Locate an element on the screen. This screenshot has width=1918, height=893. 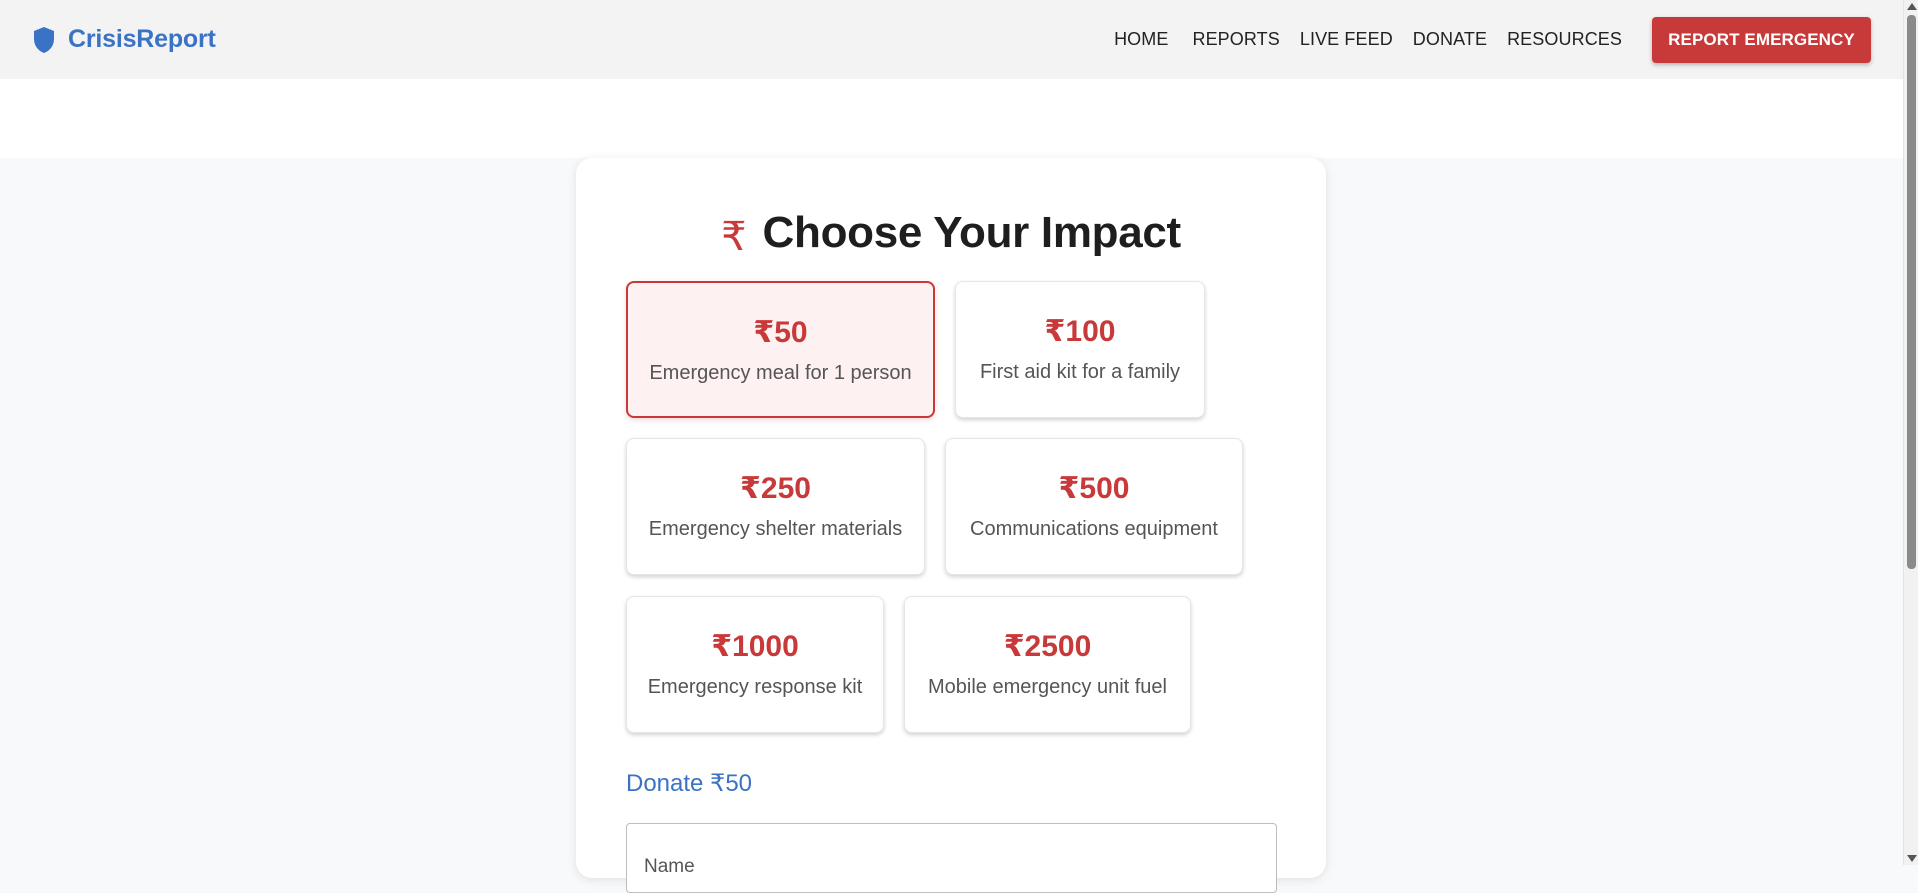
nav-link-reports: REPORTS is located at coordinates (1235, 39).